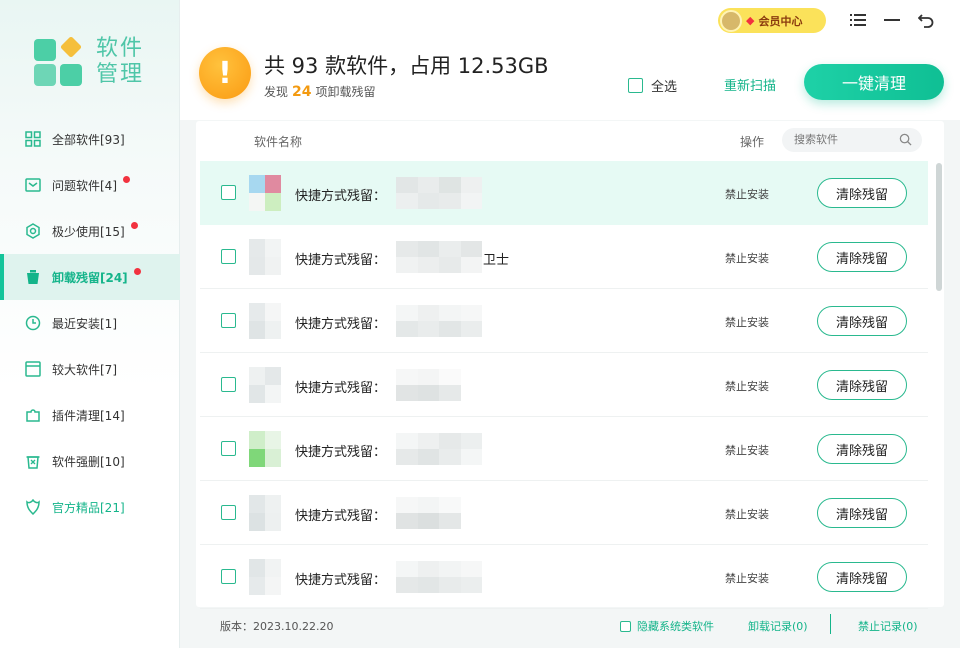 The height and width of the screenshot is (648, 960). What do you see at coordinates (320, 92) in the screenshot?
I see `page-subtitle: 发现 24 项卸载残留` at bounding box center [320, 92].